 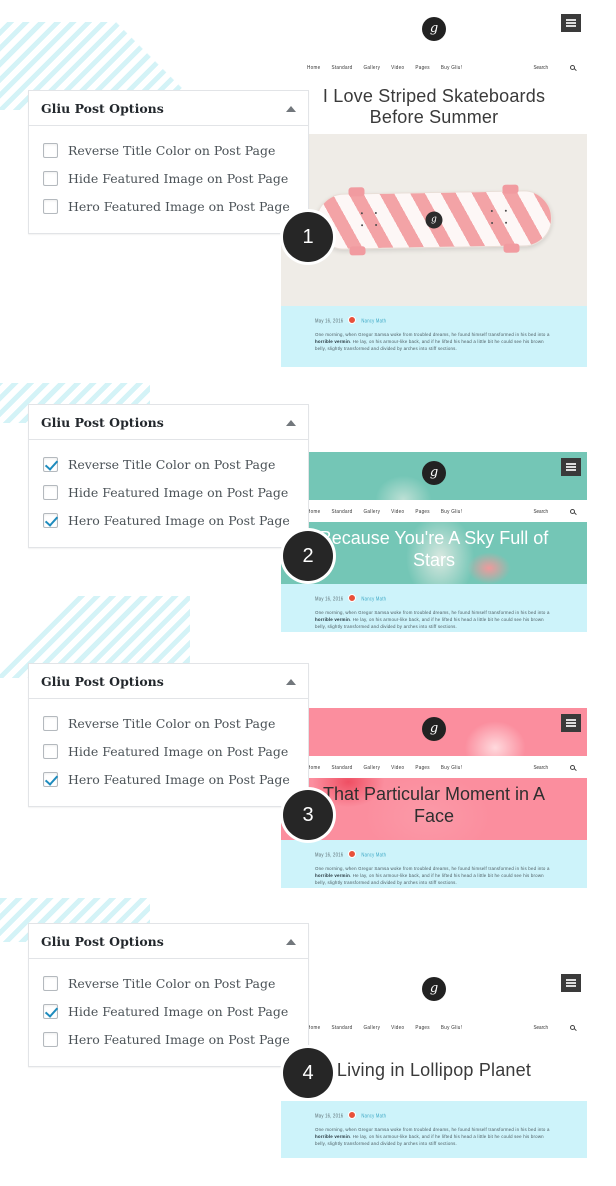 What do you see at coordinates (352, 854) in the screenshot?
I see `author-avatar` at bounding box center [352, 854].